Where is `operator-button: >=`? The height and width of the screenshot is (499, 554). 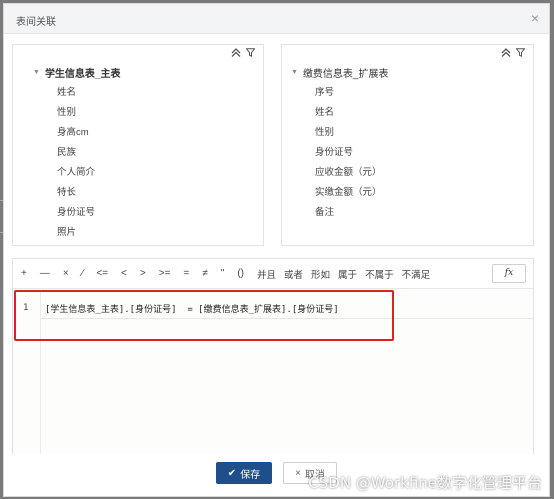
operator-button: >= is located at coordinates (165, 273).